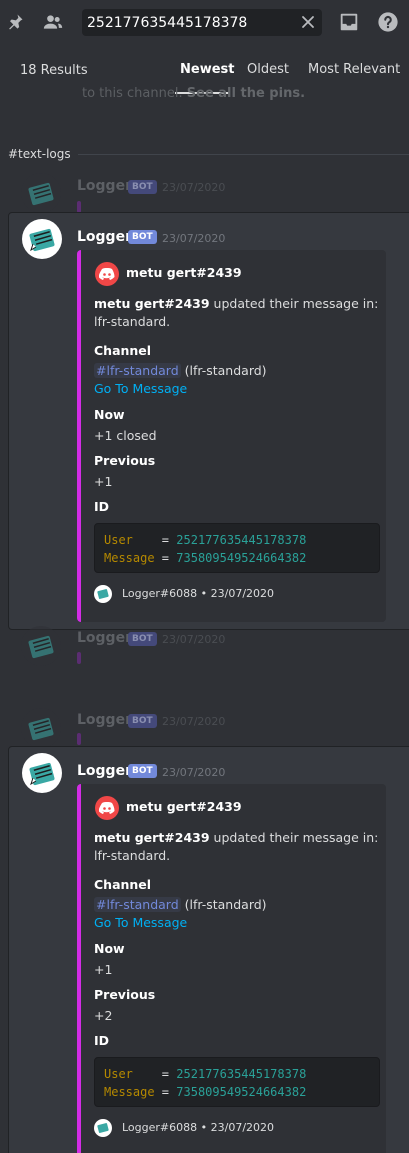 The height and width of the screenshot is (1153, 409). What do you see at coordinates (308, 22) in the screenshot?
I see `close-icon` at bounding box center [308, 22].